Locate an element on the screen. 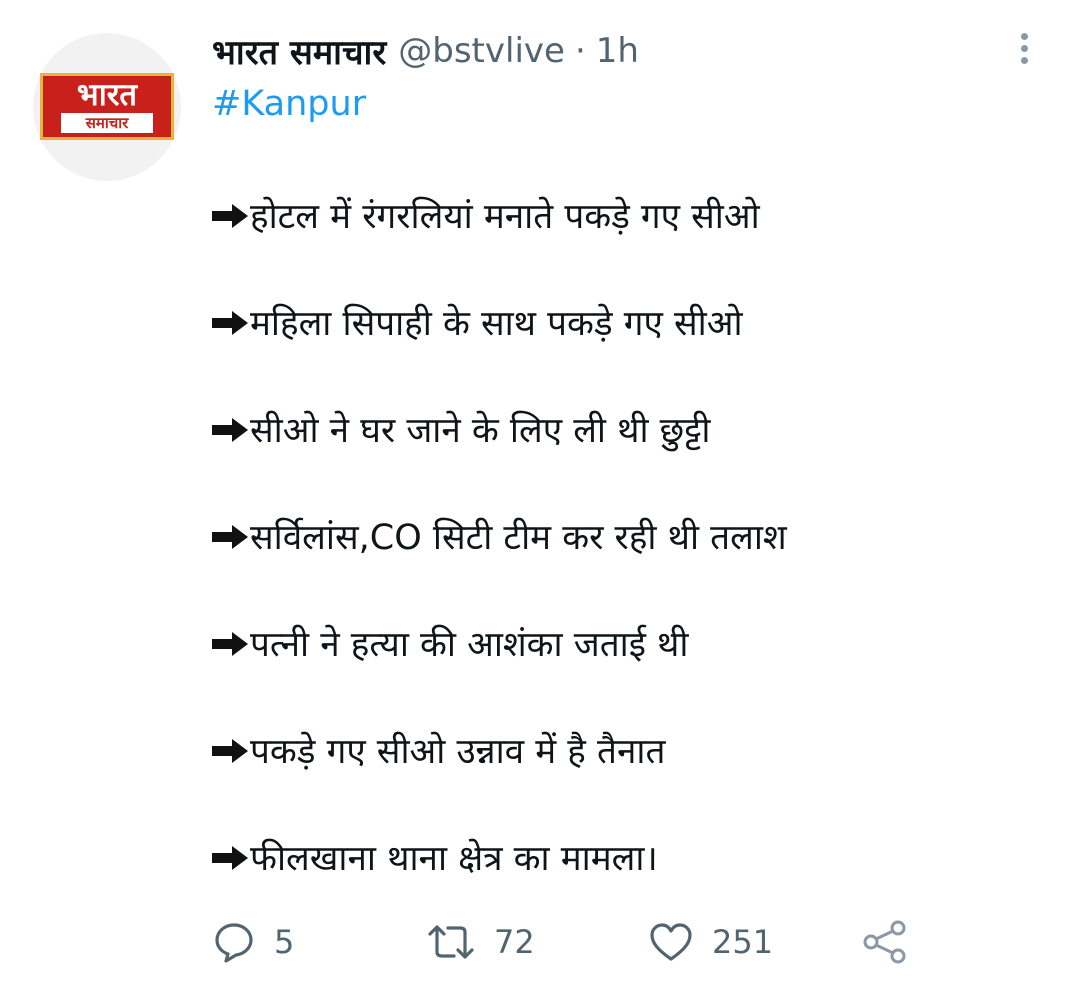 This screenshot has height=994, width=1080. tweet-line-text: होटल में रंगरलियां मनाते पकड़े गए सीओ is located at coordinates (505, 217).